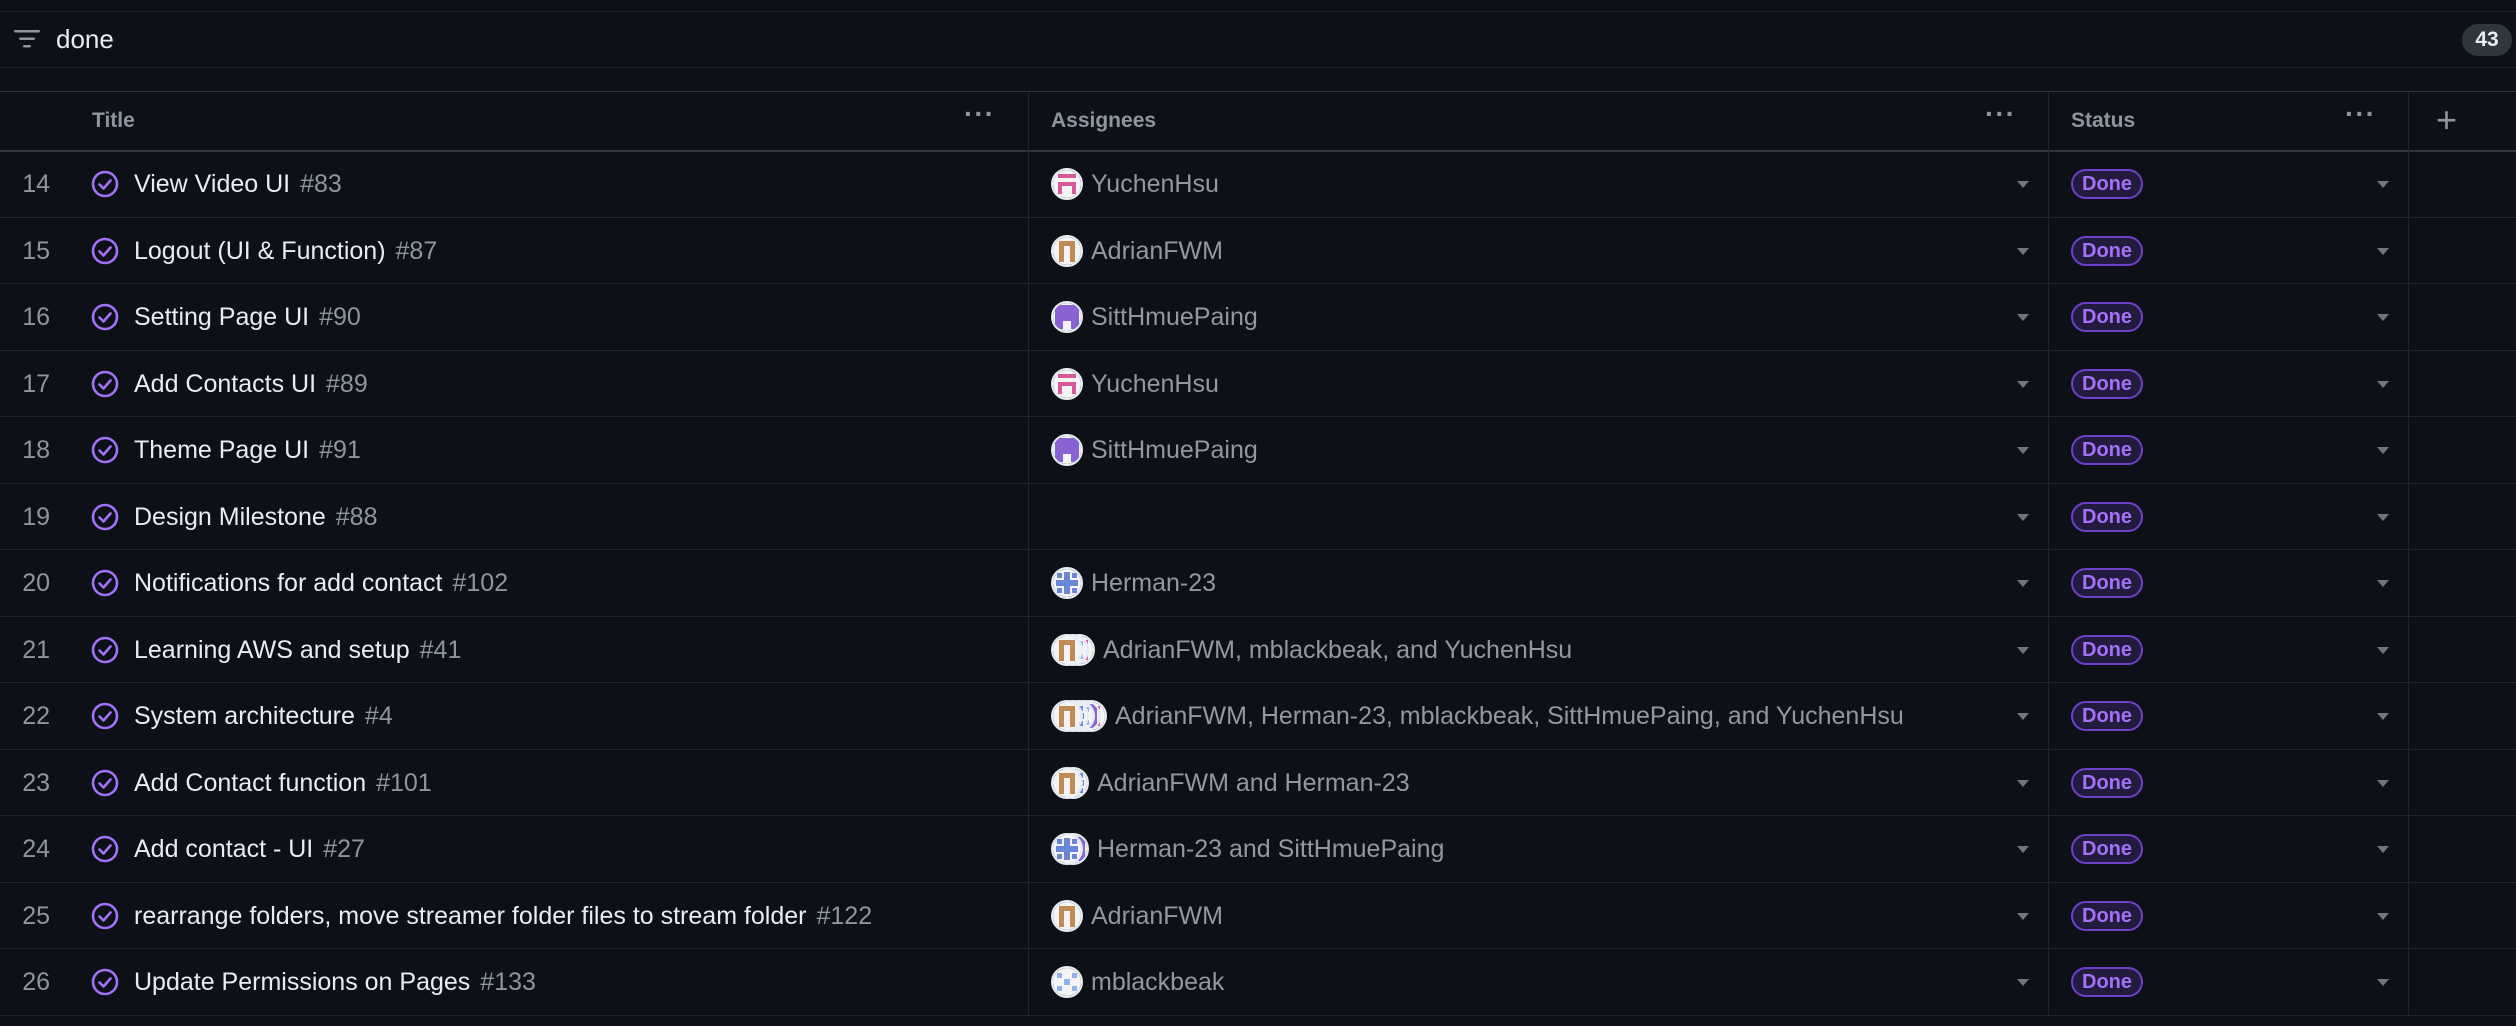 This screenshot has width=2516, height=1026. What do you see at coordinates (553, 250) in the screenshot?
I see `title-cell: Logout (UI & Function) #87` at bounding box center [553, 250].